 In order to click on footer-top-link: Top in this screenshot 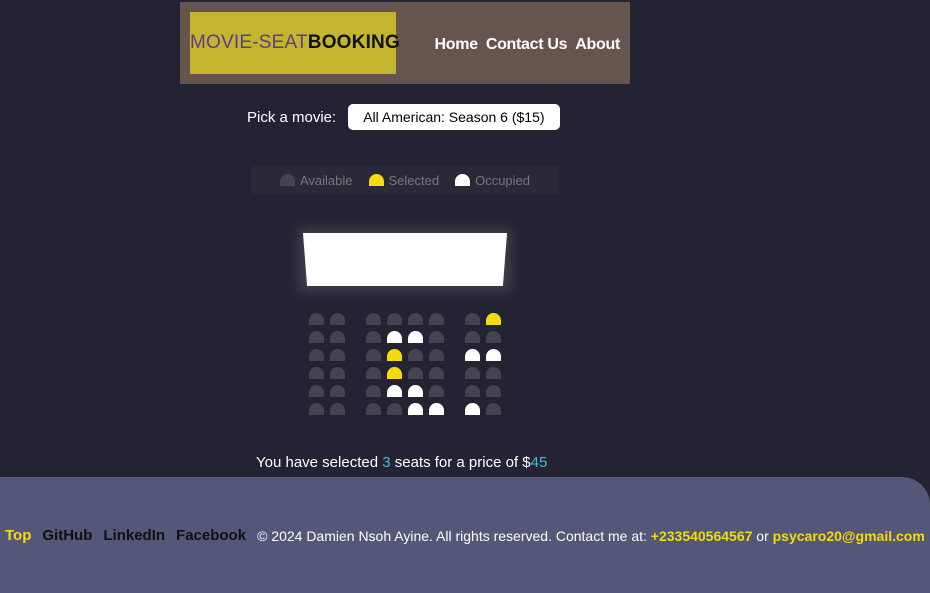, I will do `click(18, 535)`.